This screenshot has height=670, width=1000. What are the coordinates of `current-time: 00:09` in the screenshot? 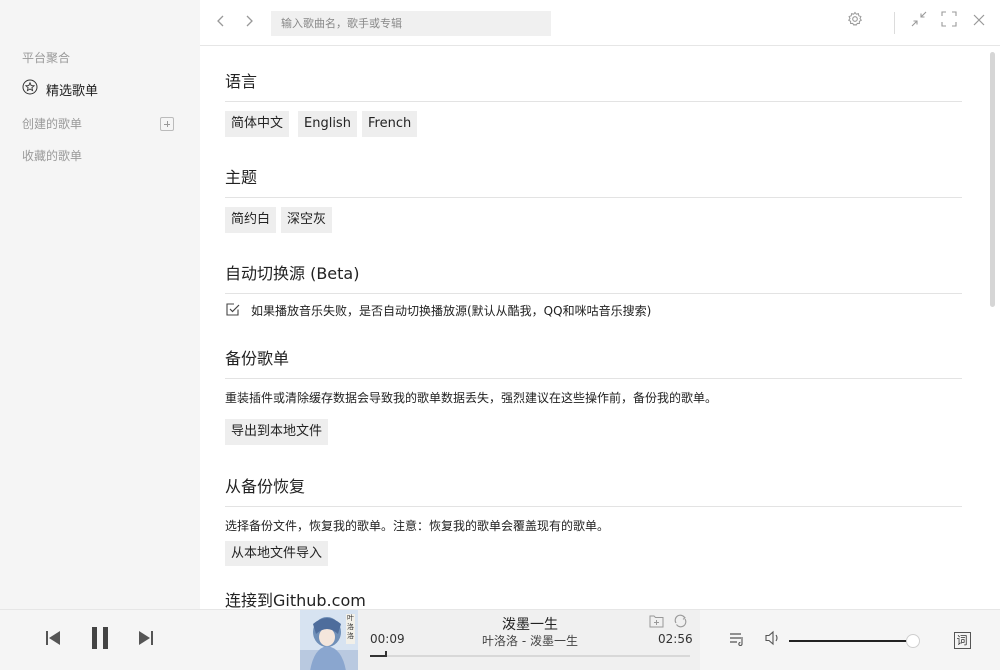 It's located at (387, 639).